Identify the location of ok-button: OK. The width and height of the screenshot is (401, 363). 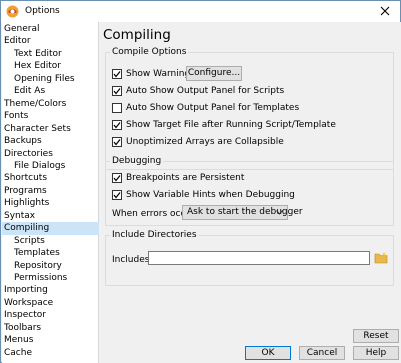
(268, 353).